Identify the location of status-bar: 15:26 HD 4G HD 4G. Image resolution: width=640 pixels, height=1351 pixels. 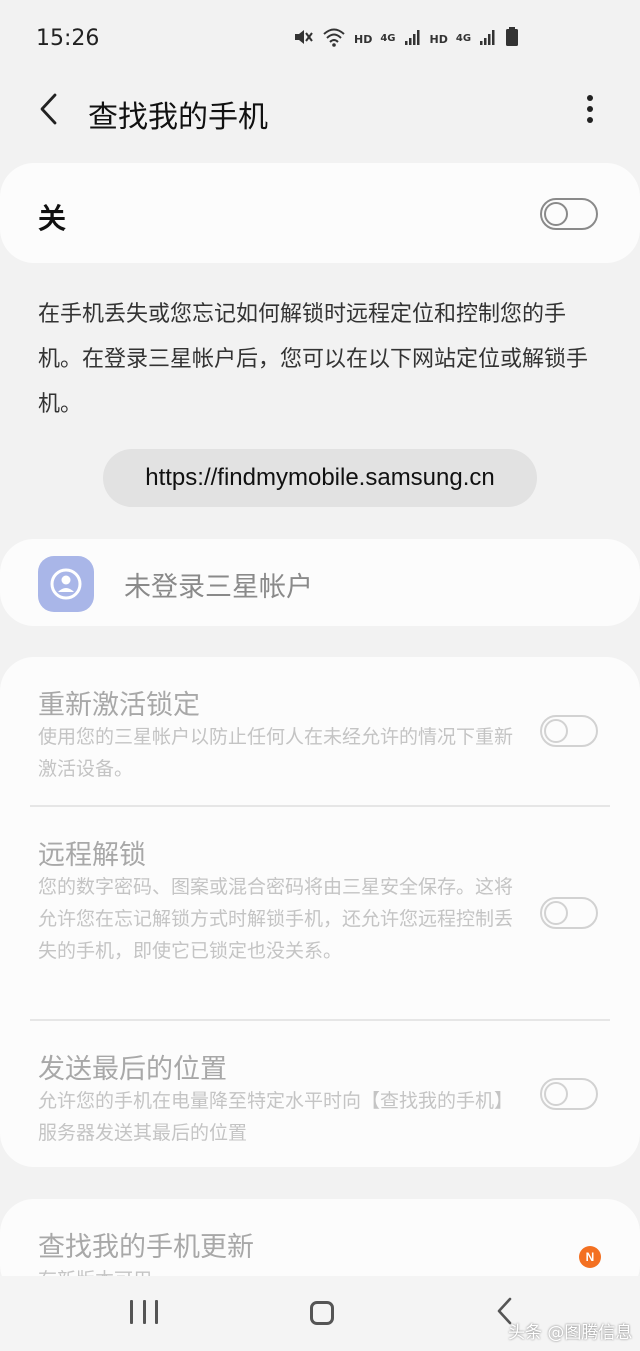
(320, 40).